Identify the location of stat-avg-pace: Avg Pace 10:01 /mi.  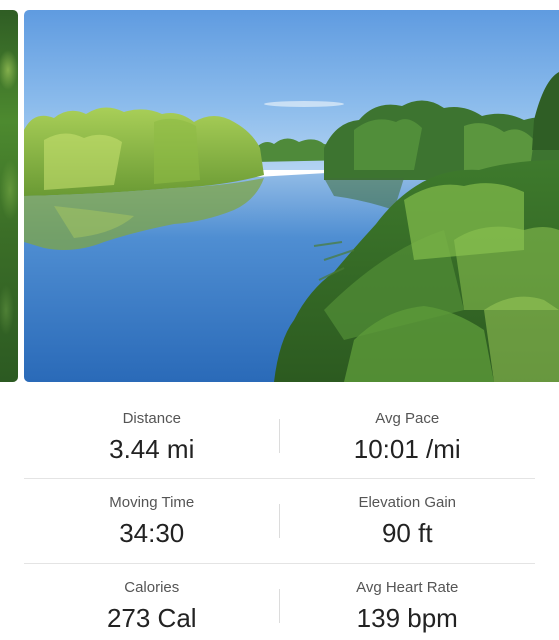
(408, 436).